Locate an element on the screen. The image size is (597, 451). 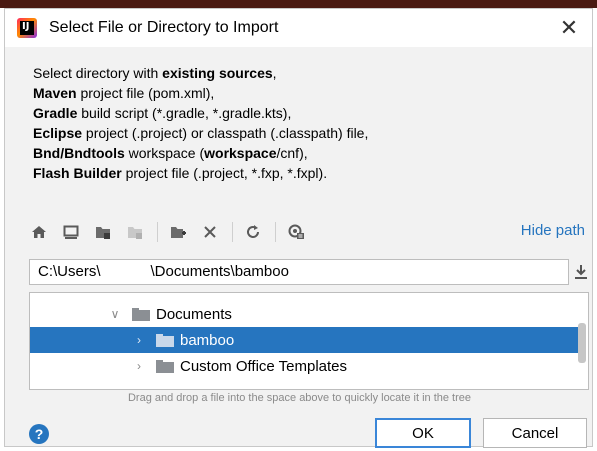
project-folder-icon is located at coordinates (103, 232).